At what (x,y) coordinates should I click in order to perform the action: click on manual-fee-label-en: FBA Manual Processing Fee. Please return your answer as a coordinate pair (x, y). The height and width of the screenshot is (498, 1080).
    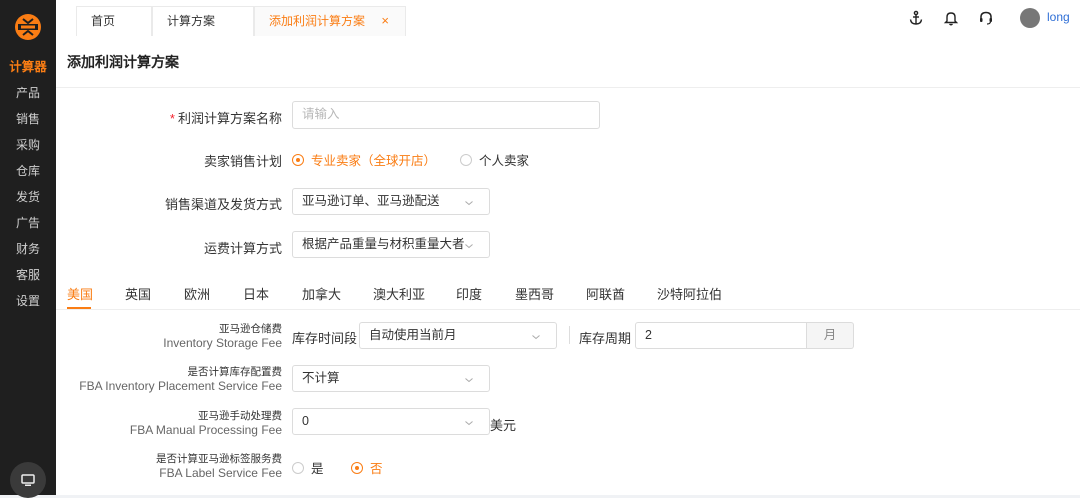
    Looking at the image, I should click on (205, 430).